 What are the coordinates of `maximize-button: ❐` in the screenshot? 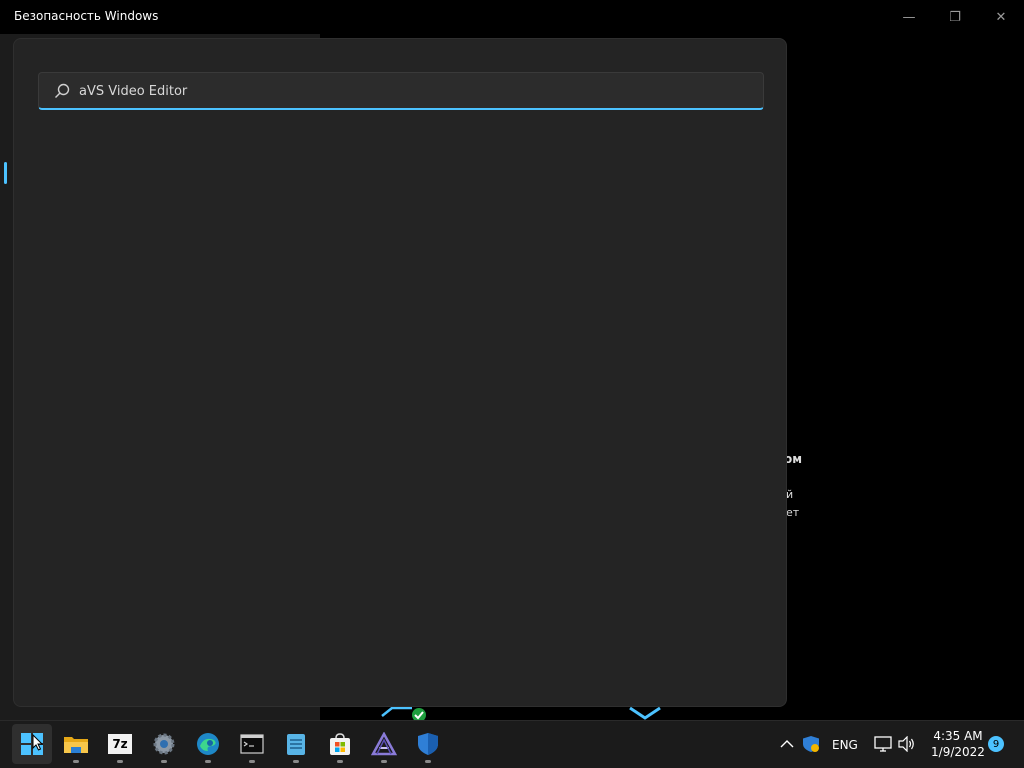 It's located at (955, 17).